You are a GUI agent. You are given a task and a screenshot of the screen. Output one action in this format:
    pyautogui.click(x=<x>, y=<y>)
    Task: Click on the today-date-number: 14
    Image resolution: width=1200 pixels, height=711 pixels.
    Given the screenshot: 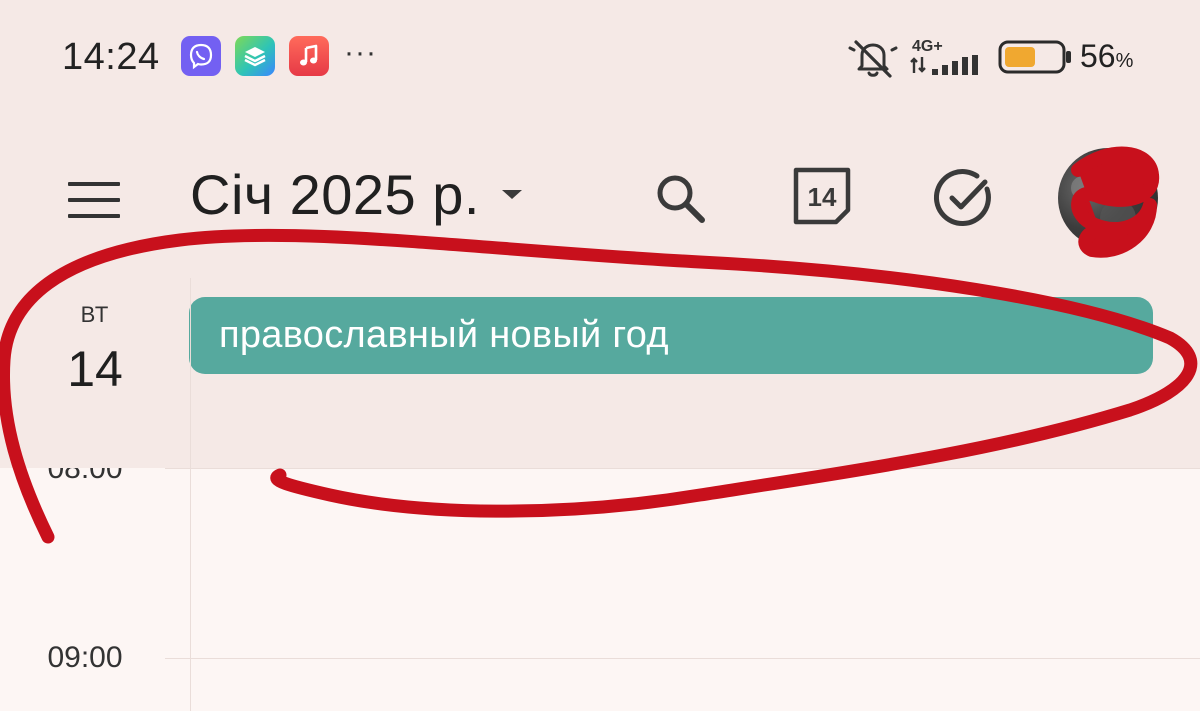 What is the action you would take?
    pyautogui.click(x=822, y=196)
    